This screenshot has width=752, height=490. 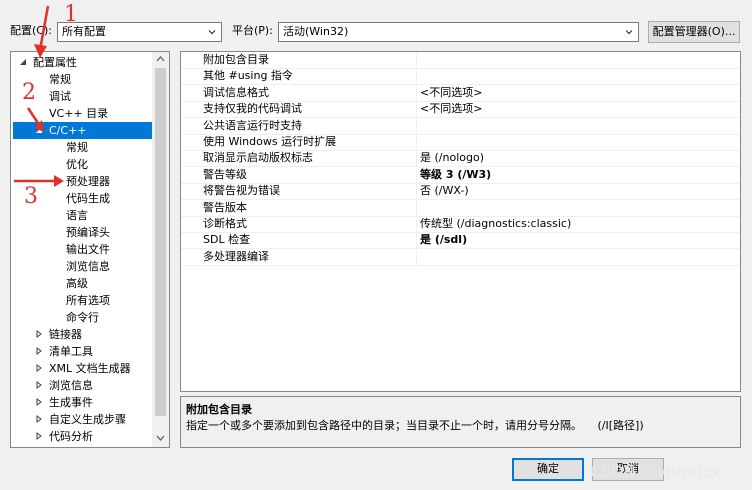 What do you see at coordinates (316, 31) in the screenshot?
I see `platform-combobox-value: 活动(Win32)` at bounding box center [316, 31].